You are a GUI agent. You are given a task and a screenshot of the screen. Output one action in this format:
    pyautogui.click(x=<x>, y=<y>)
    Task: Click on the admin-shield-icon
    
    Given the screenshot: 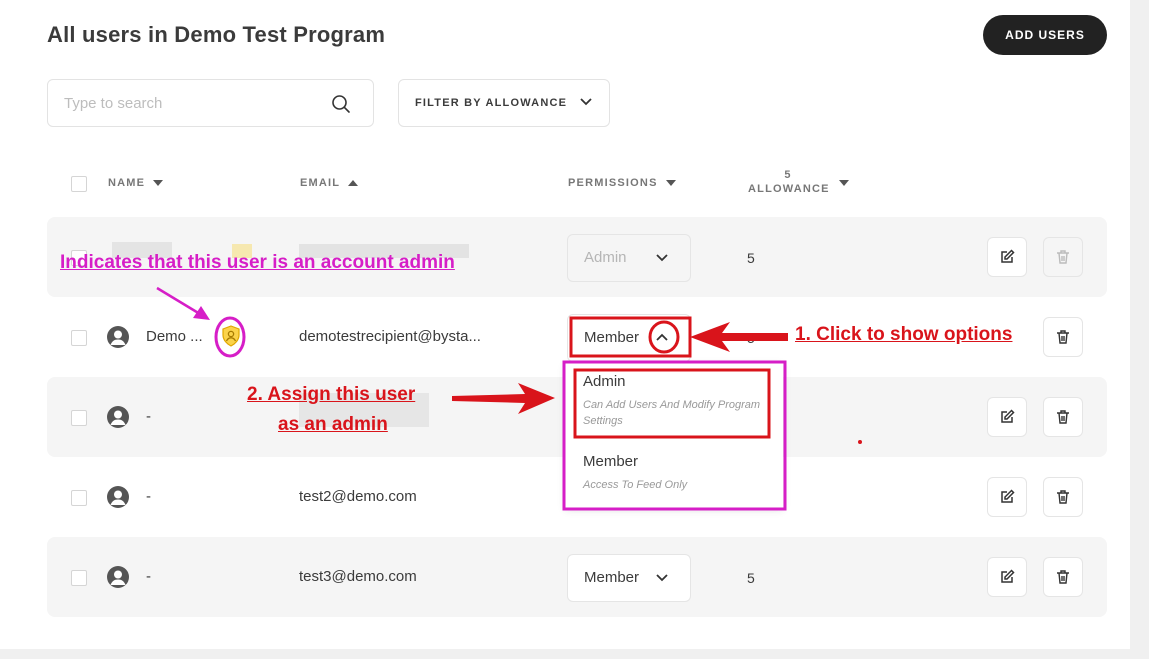 What is the action you would take?
    pyautogui.click(x=231, y=336)
    